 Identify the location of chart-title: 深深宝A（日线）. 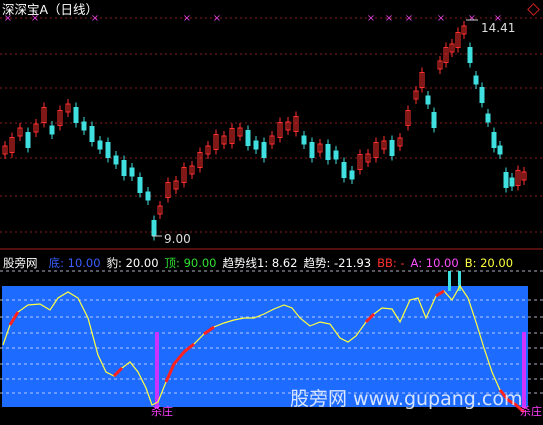
(50, 9).